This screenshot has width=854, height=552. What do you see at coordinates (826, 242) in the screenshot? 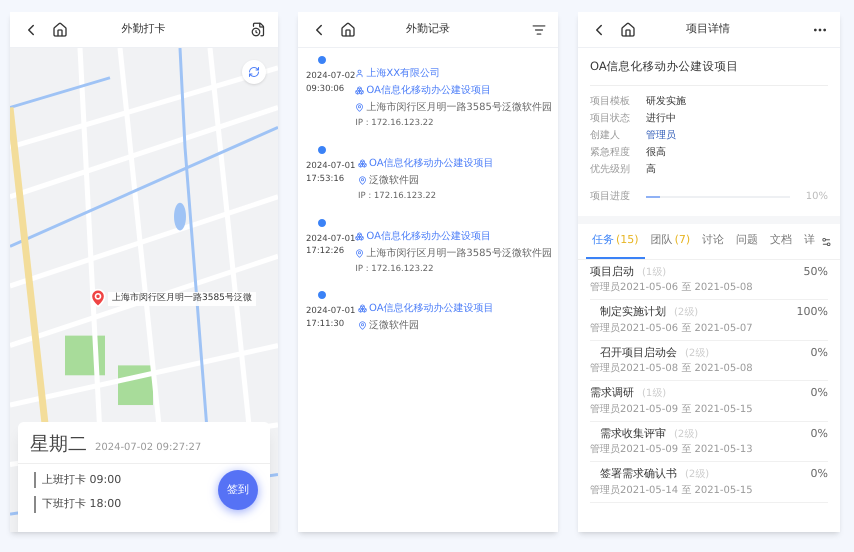
I see `tab-settings-icon` at bounding box center [826, 242].